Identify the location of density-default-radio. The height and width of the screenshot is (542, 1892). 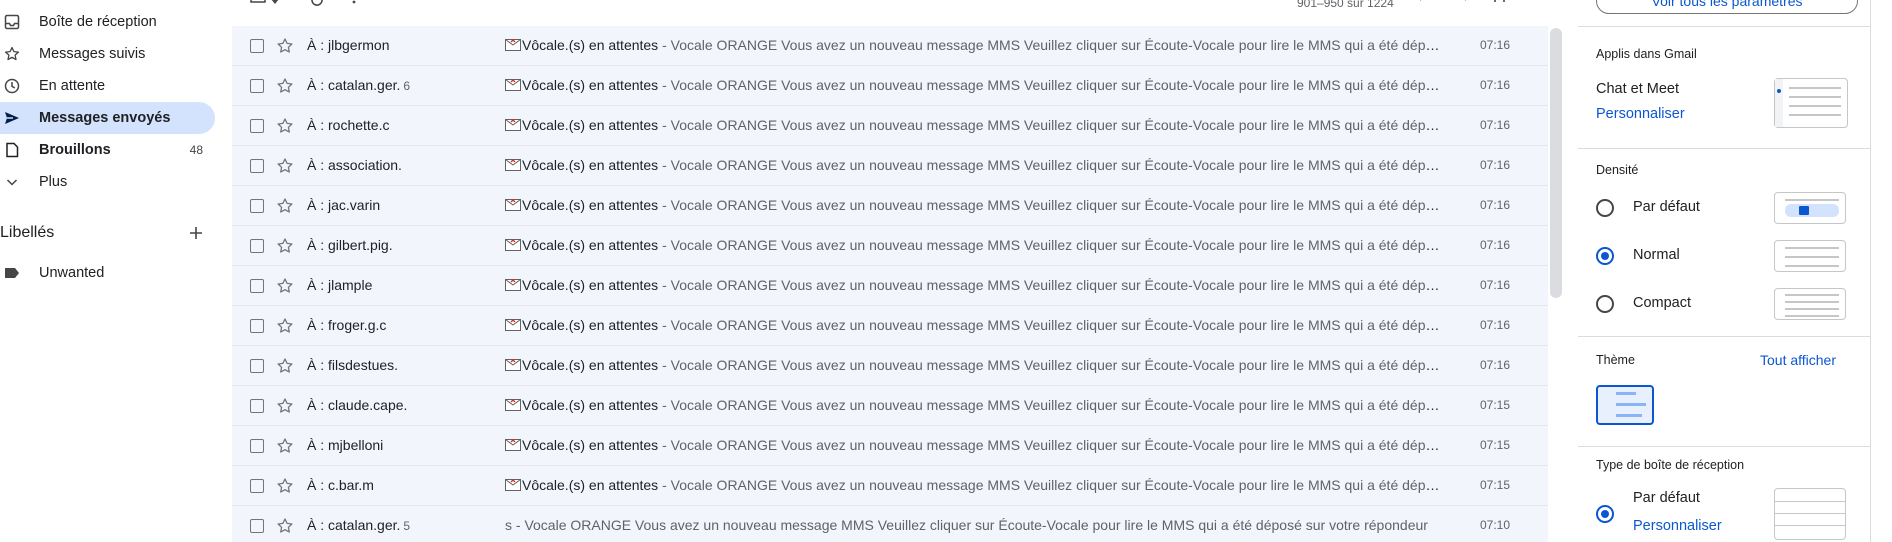
(1605, 208).